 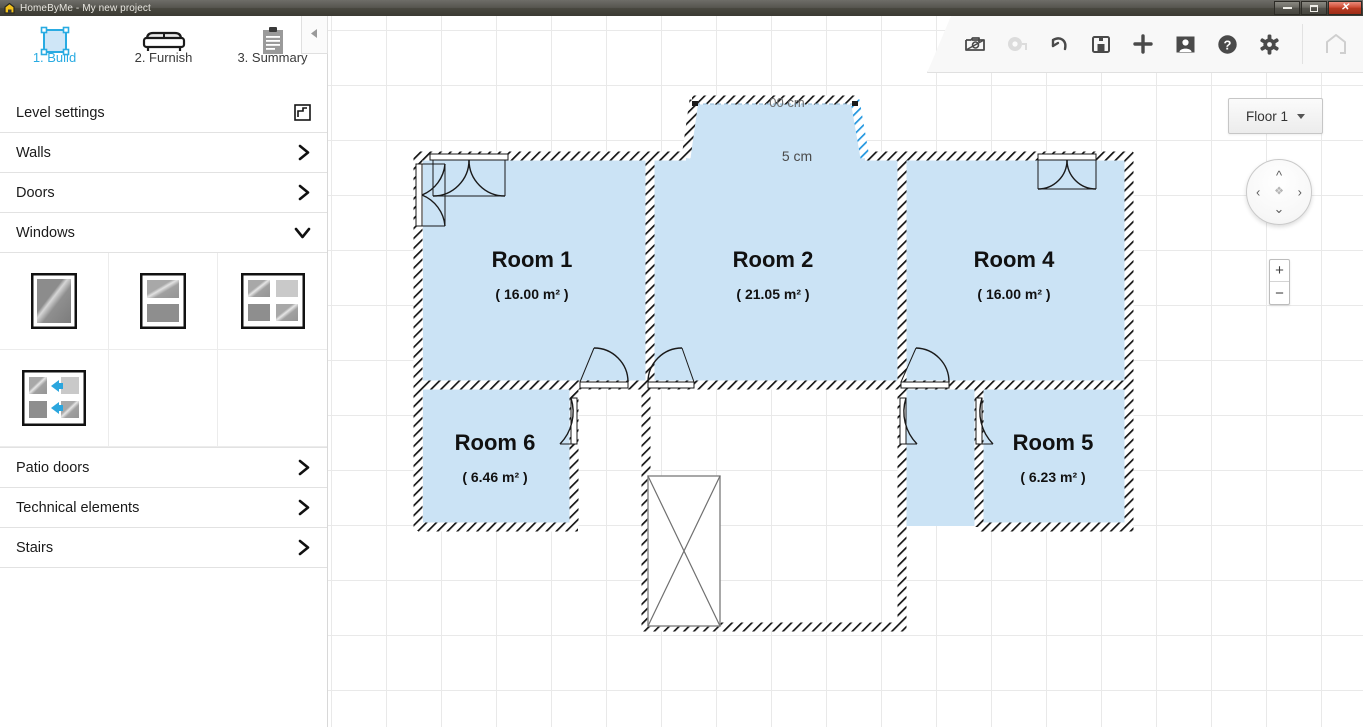 What do you see at coordinates (1258, 192) in the screenshot?
I see `pan-left-icon: ‹` at bounding box center [1258, 192].